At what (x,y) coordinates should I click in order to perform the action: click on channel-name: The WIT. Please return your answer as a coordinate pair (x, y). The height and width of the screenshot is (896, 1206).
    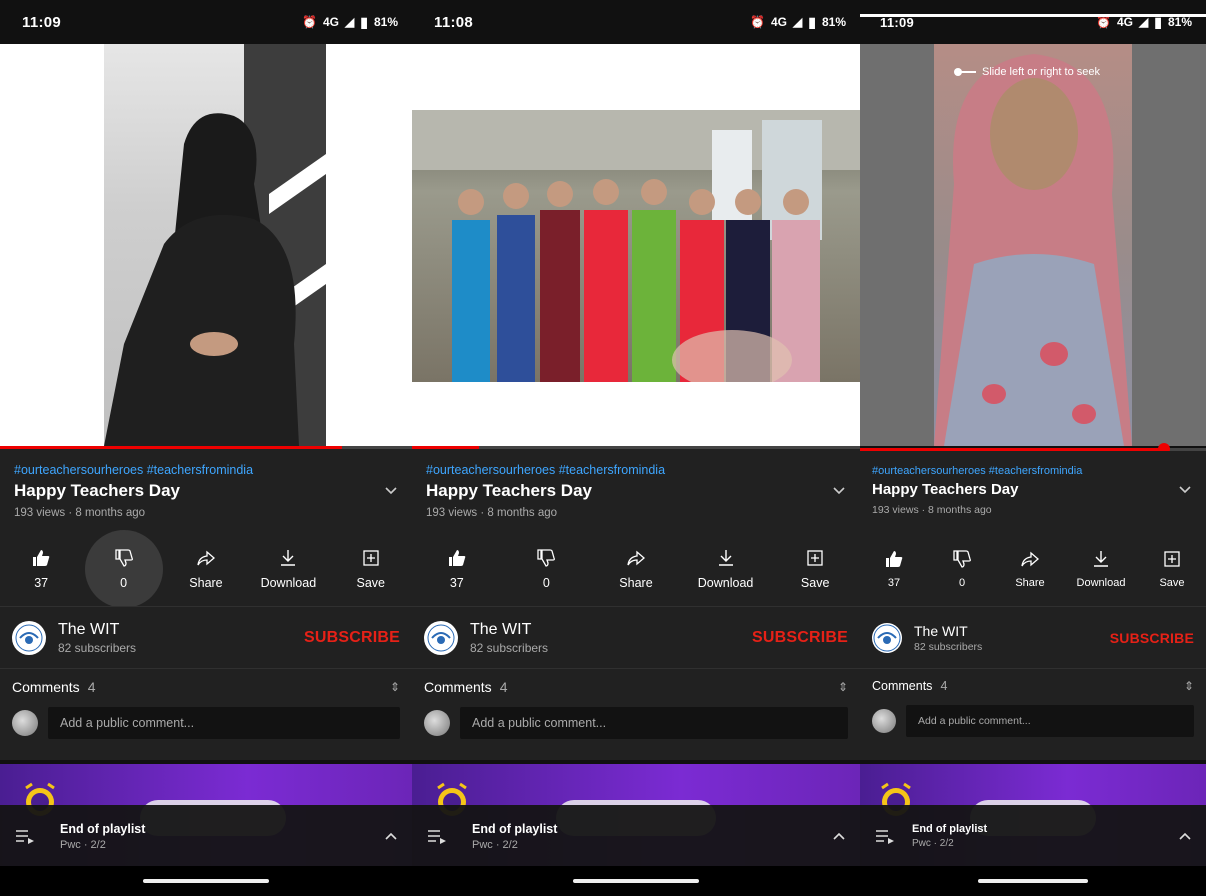
    Looking at the image, I should click on (89, 629).